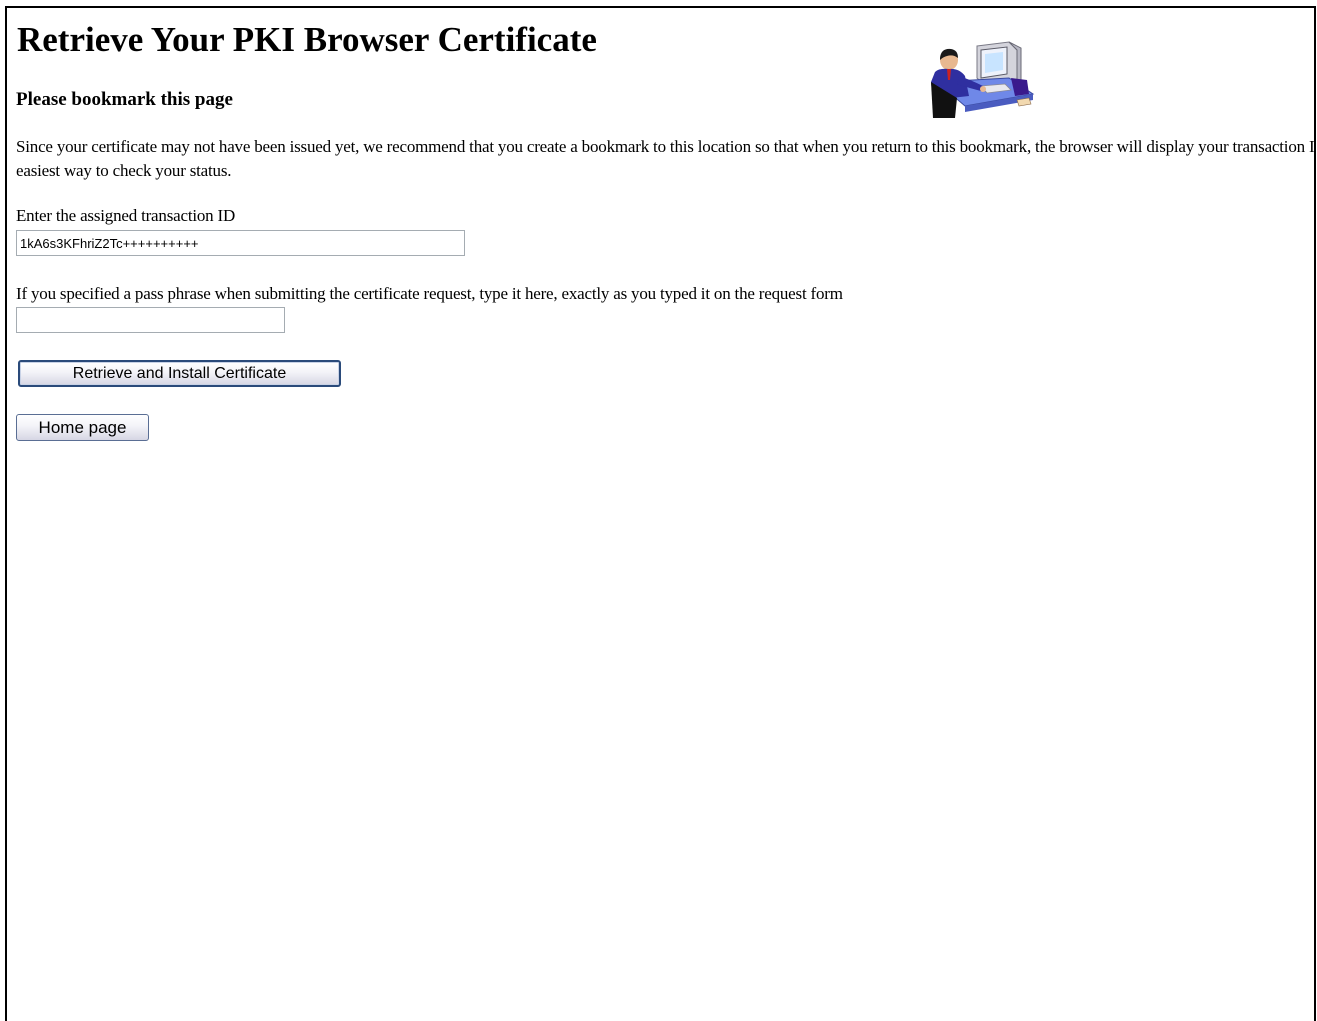 Image resolution: width=1317 pixels, height=1021 pixels. Describe the element at coordinates (126, 215) in the screenshot. I see `transaction-id-label: Enter the assigned transaction ID` at that location.